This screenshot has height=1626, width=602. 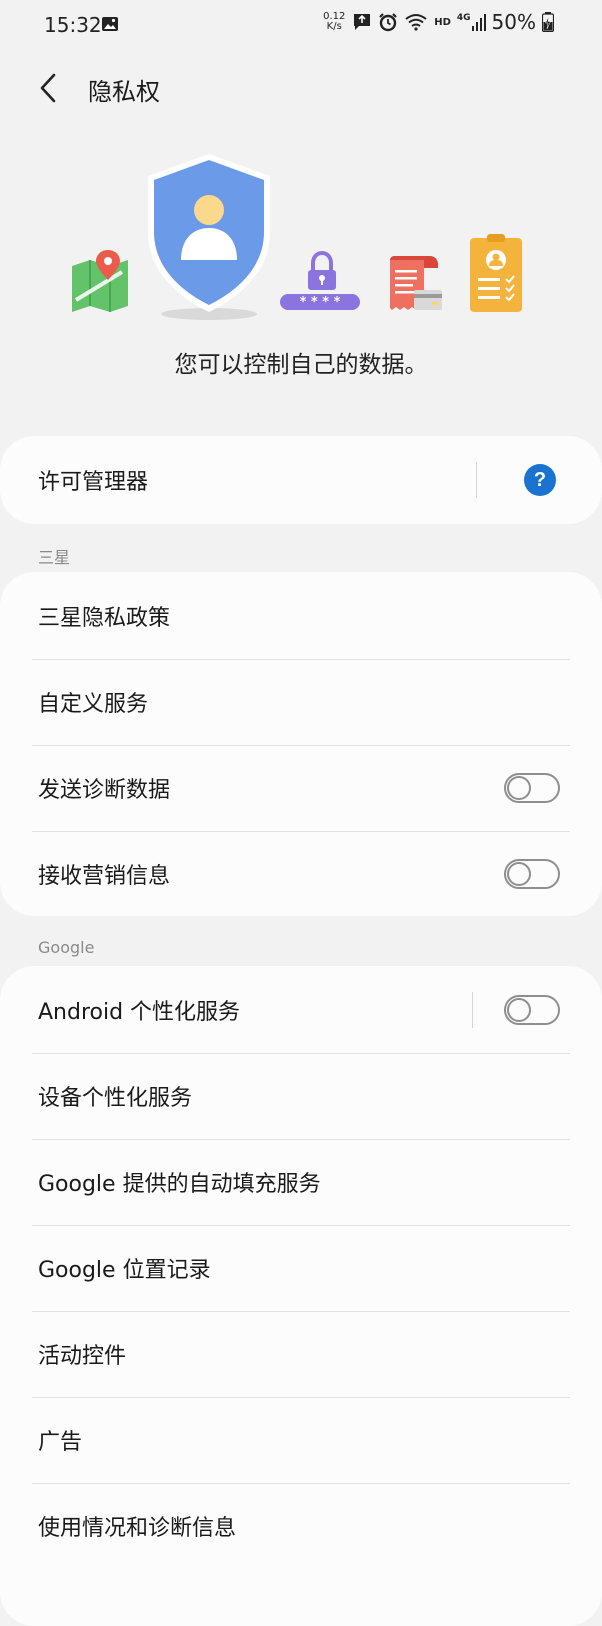 What do you see at coordinates (137, 1528) in the screenshot?
I see `usage-diagnostics-label: 使用情况和诊断信息` at bounding box center [137, 1528].